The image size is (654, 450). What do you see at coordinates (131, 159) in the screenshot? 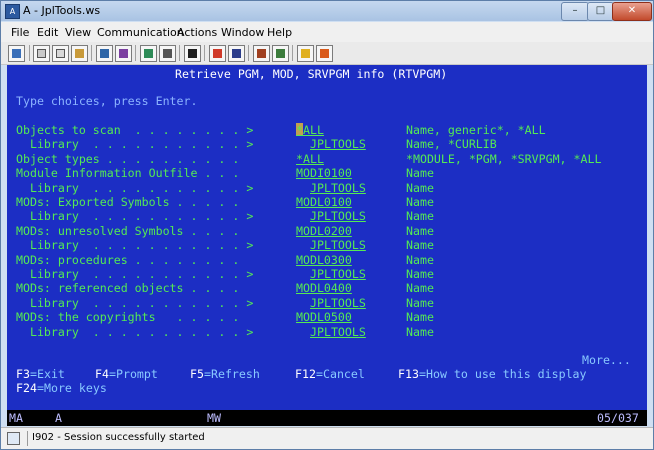
I see `field-label: Object types . . . . . . . . . .` at bounding box center [131, 159].